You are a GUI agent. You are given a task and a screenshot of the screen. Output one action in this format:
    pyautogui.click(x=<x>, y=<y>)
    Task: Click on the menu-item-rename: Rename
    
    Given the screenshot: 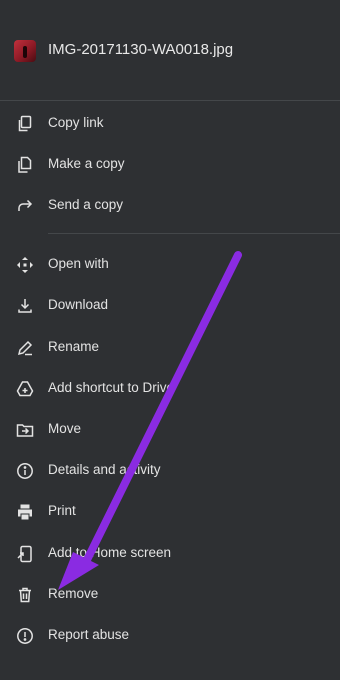 What is the action you would take?
    pyautogui.click(x=170, y=347)
    